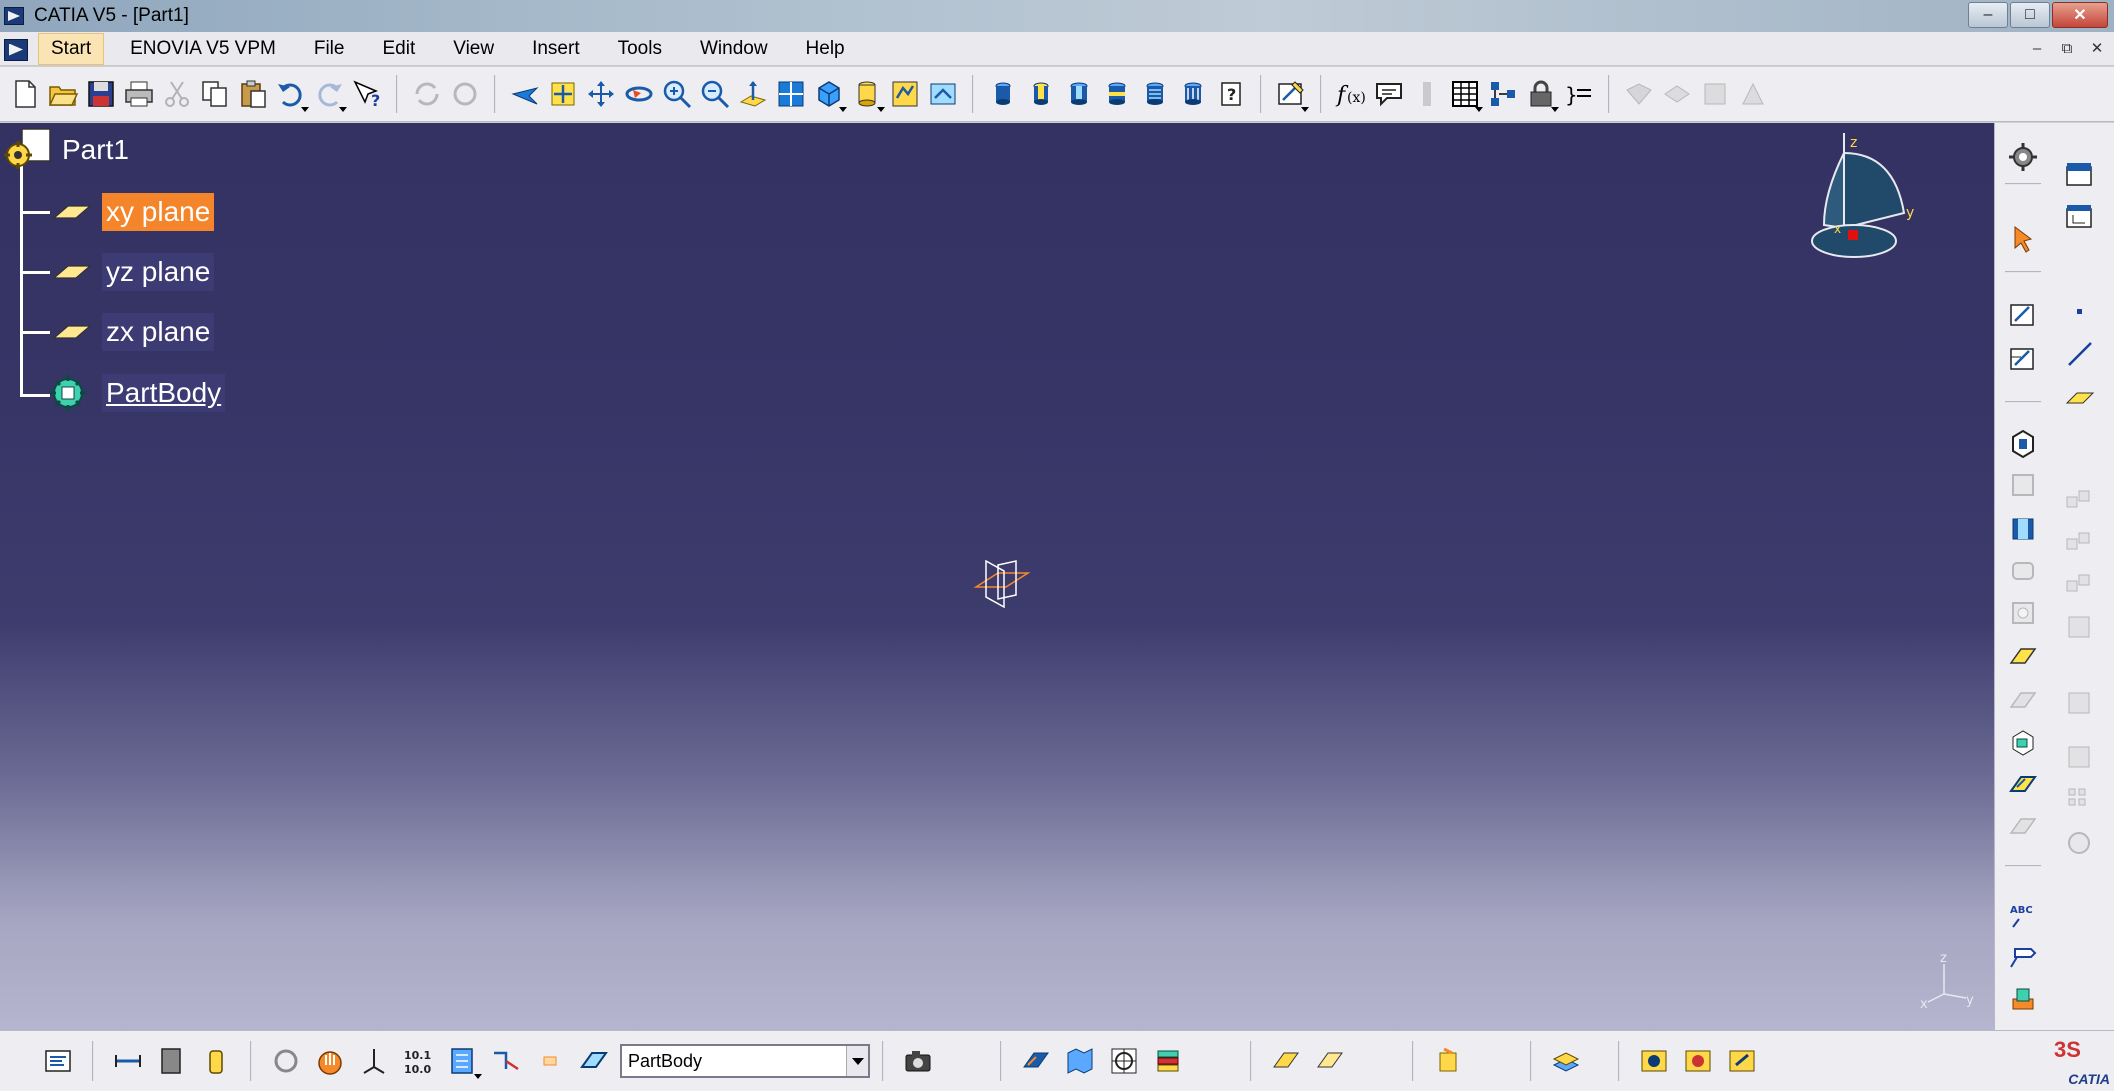 The height and width of the screenshot is (1091, 2114). What do you see at coordinates (1465, 94) in the screenshot?
I see `table-icon` at bounding box center [1465, 94].